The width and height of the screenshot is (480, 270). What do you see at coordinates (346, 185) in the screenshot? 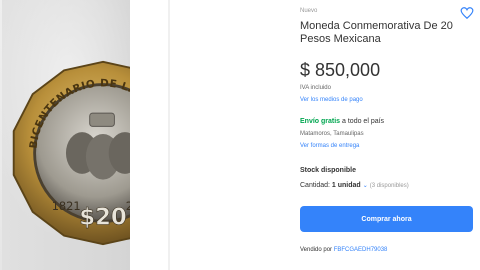
I see `quantity-value: 1 unidad` at bounding box center [346, 185].